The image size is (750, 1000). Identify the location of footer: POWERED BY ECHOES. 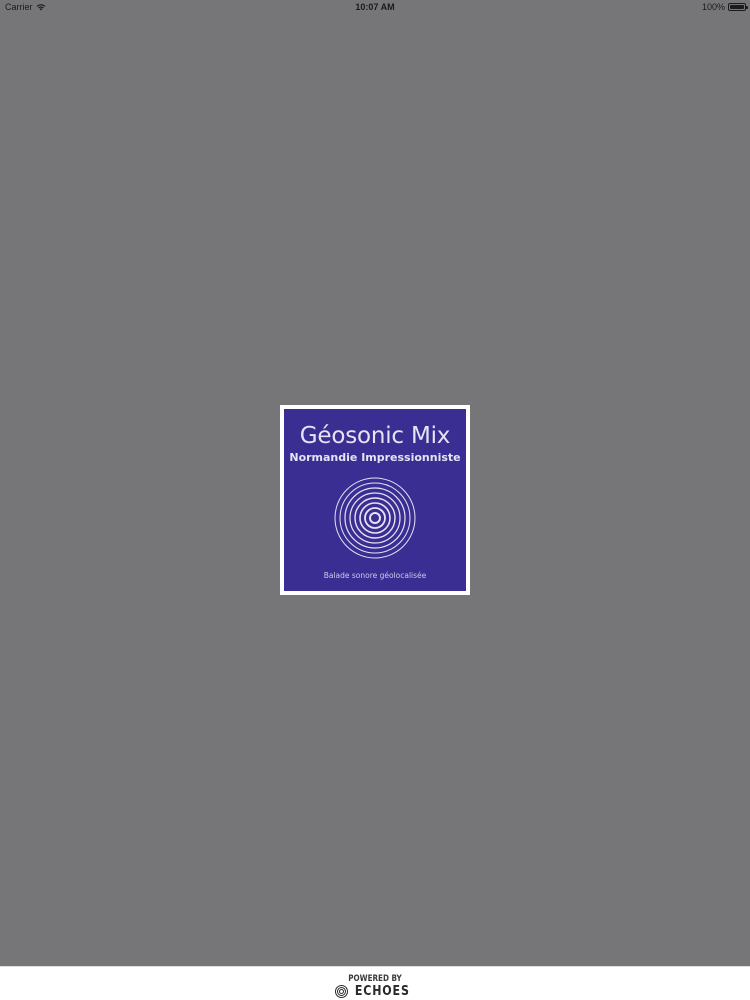
(375, 983).